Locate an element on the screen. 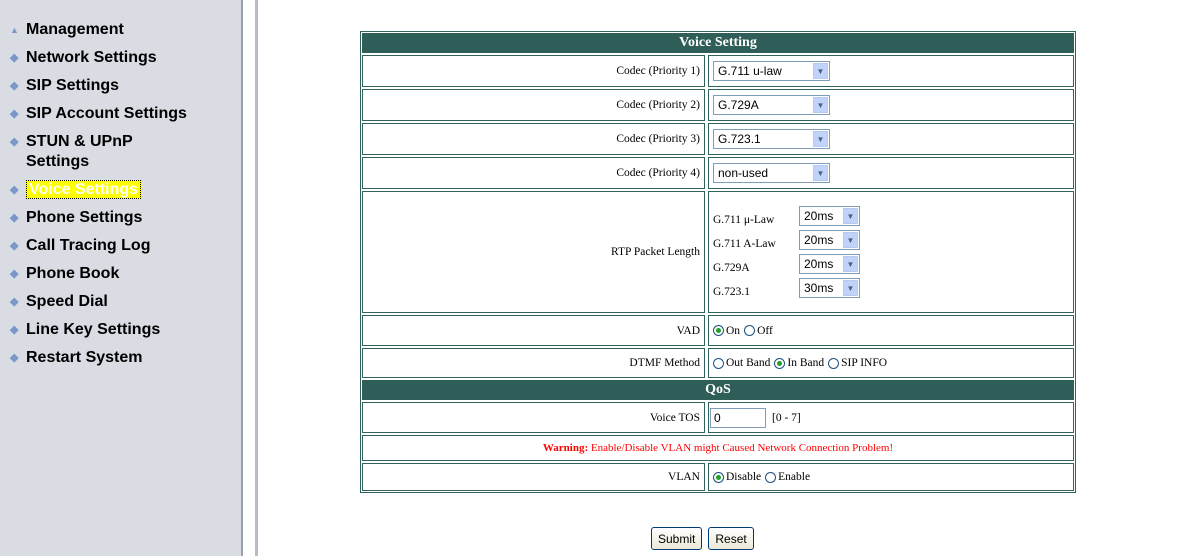 The width and height of the screenshot is (1192, 556). codec-priority-4-select: non-used ▼ is located at coordinates (771, 173).